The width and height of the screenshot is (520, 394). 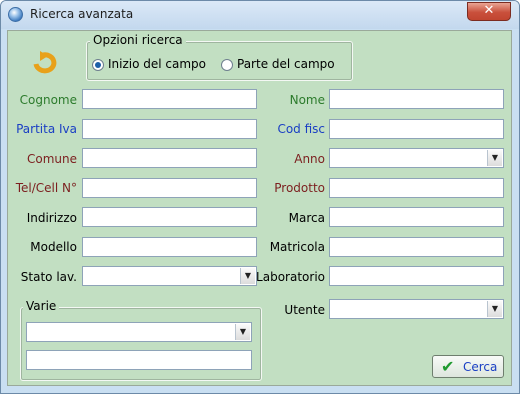 What do you see at coordinates (53, 247) in the screenshot?
I see `label-modello: Modello` at bounding box center [53, 247].